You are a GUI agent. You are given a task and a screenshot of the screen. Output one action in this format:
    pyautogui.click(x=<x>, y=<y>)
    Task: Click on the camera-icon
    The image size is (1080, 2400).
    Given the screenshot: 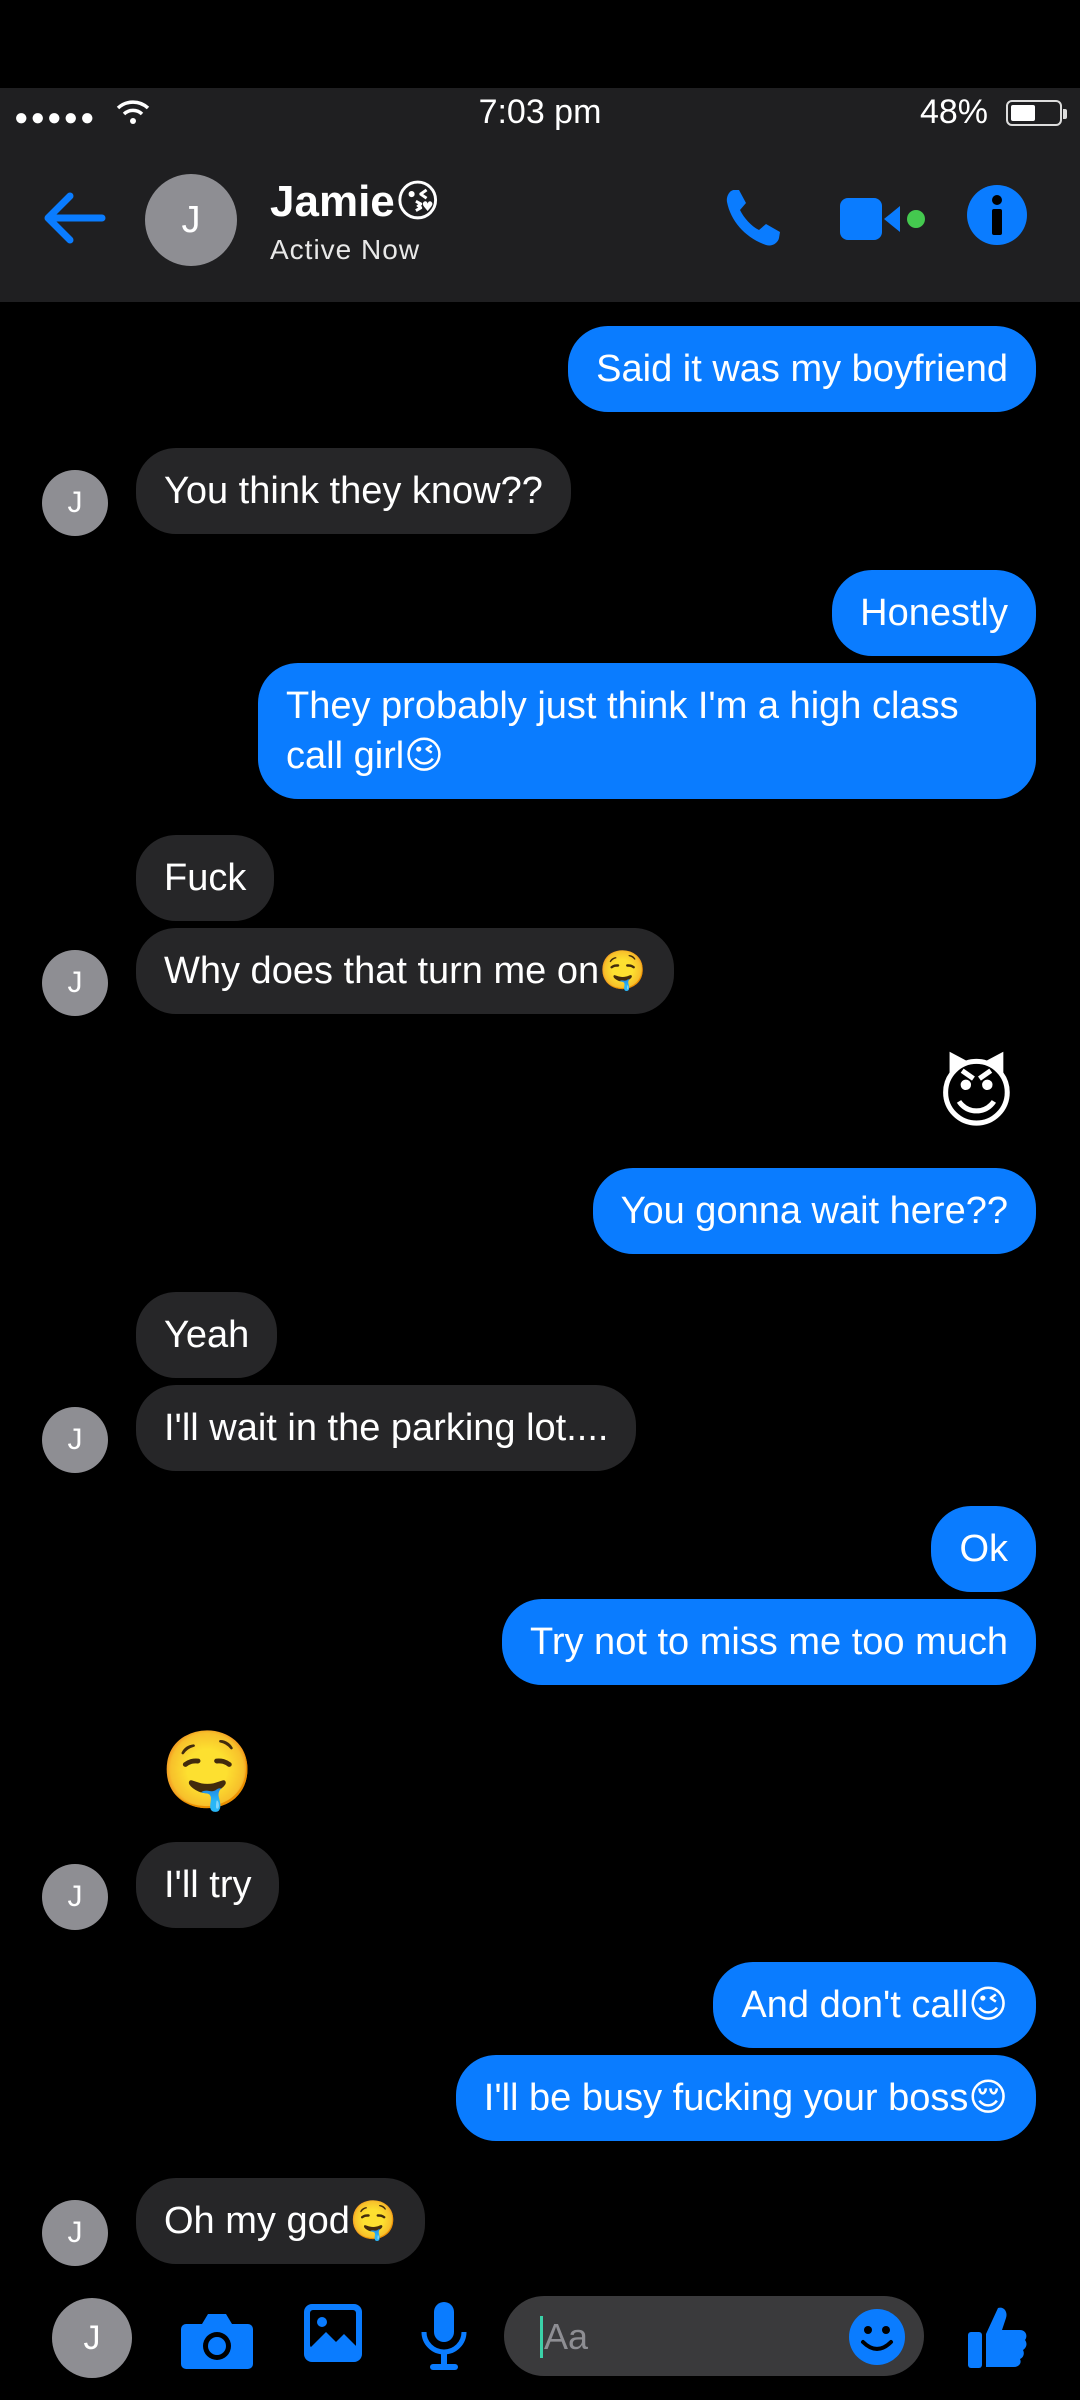 What is the action you would take?
    pyautogui.click(x=217, y=2340)
    